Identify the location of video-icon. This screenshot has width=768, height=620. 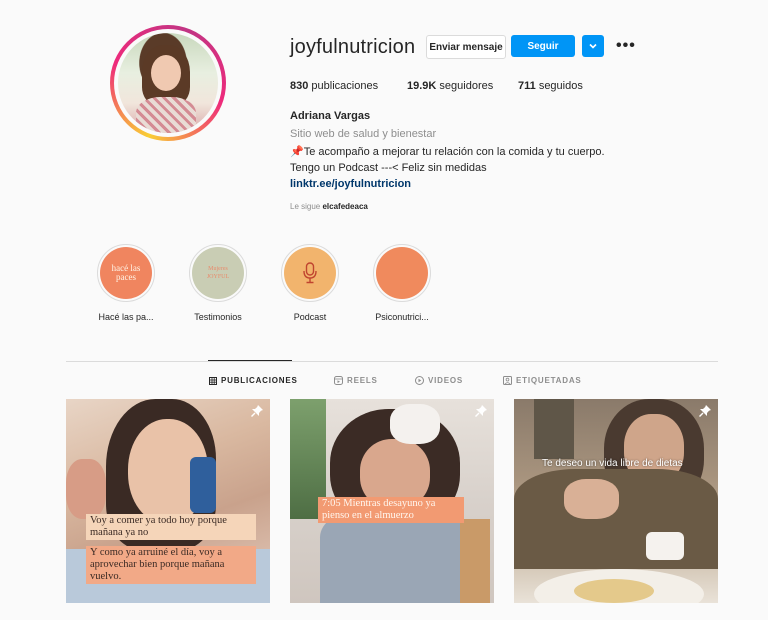
(419, 380).